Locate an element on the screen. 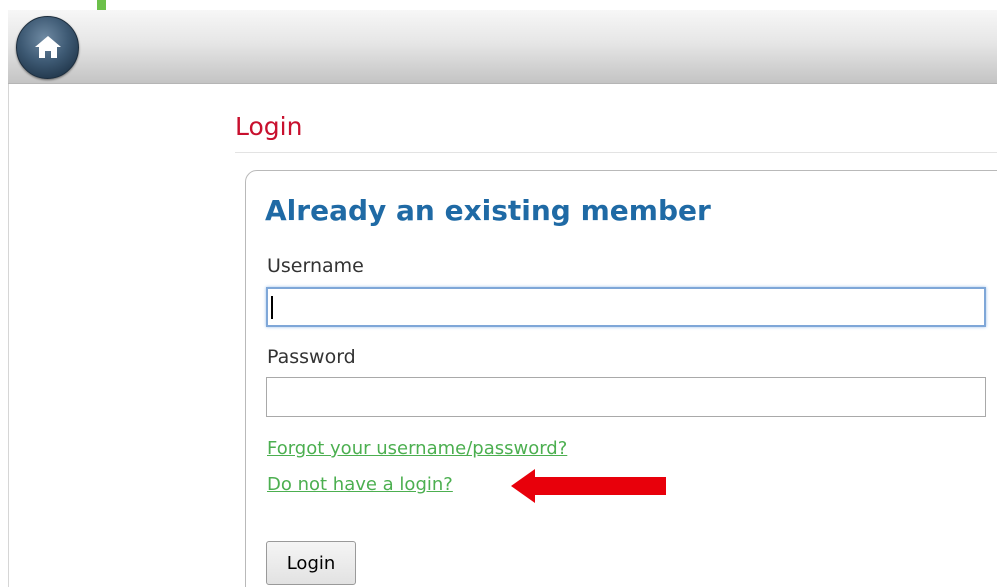 This screenshot has height=587, width=997. title-divider is located at coordinates (616, 152).